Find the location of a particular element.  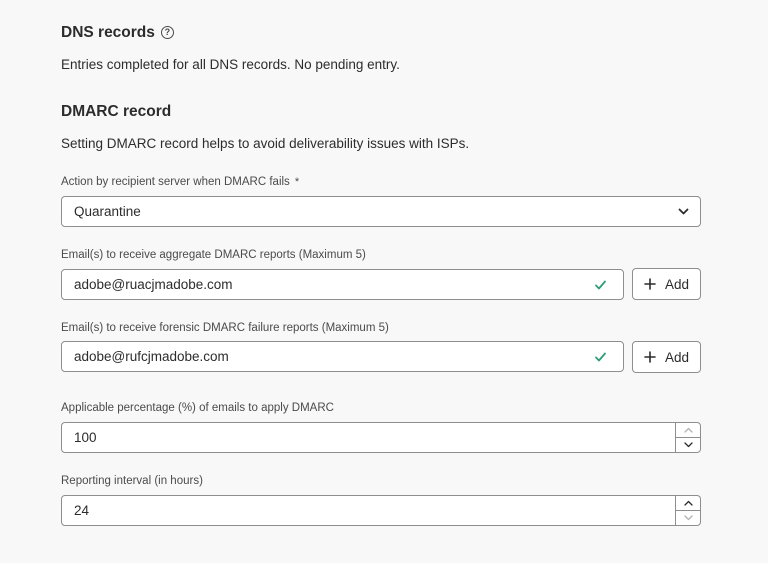

action-selected-value: Quarantine is located at coordinates (107, 211).